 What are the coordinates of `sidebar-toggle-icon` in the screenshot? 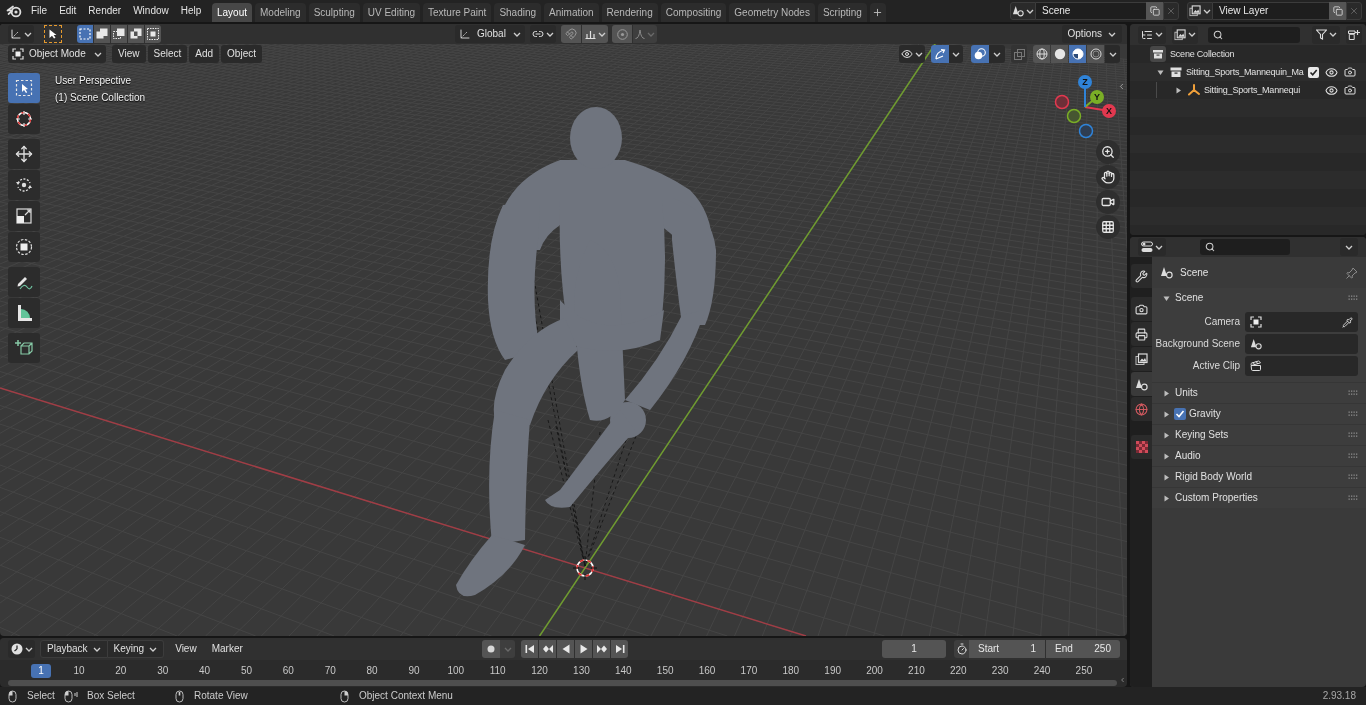 It's located at (1122, 680).